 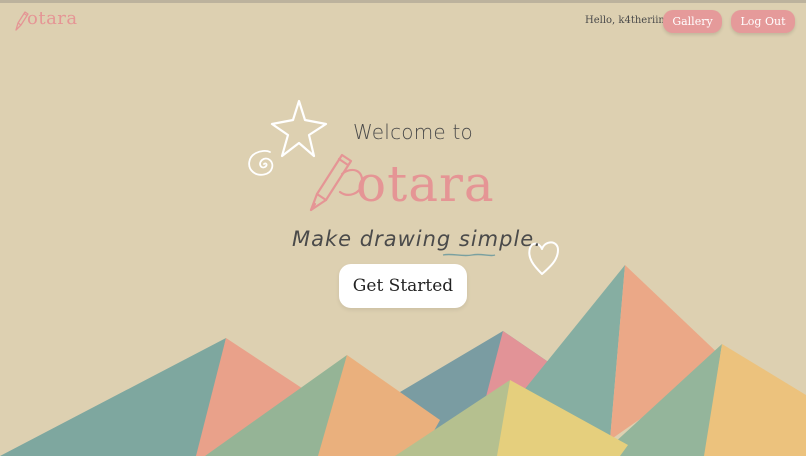 I want to click on mountain-peach-left, so click(x=379, y=405).